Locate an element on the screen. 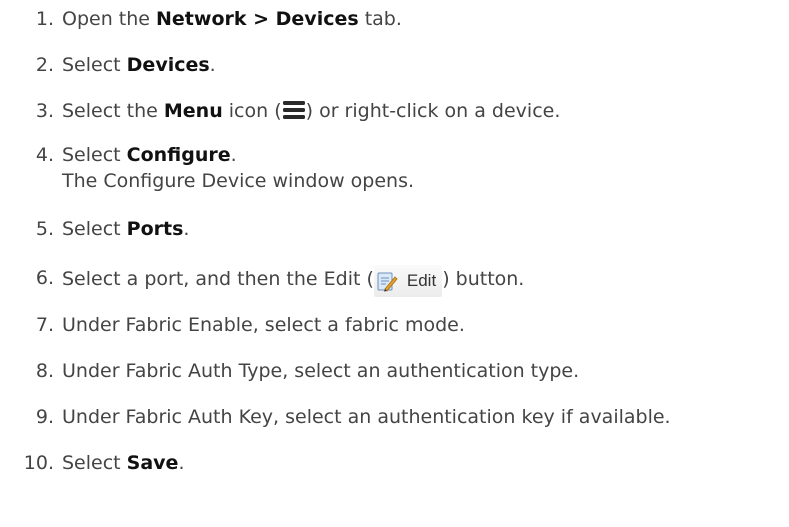  step-text: tab. is located at coordinates (380, 19).